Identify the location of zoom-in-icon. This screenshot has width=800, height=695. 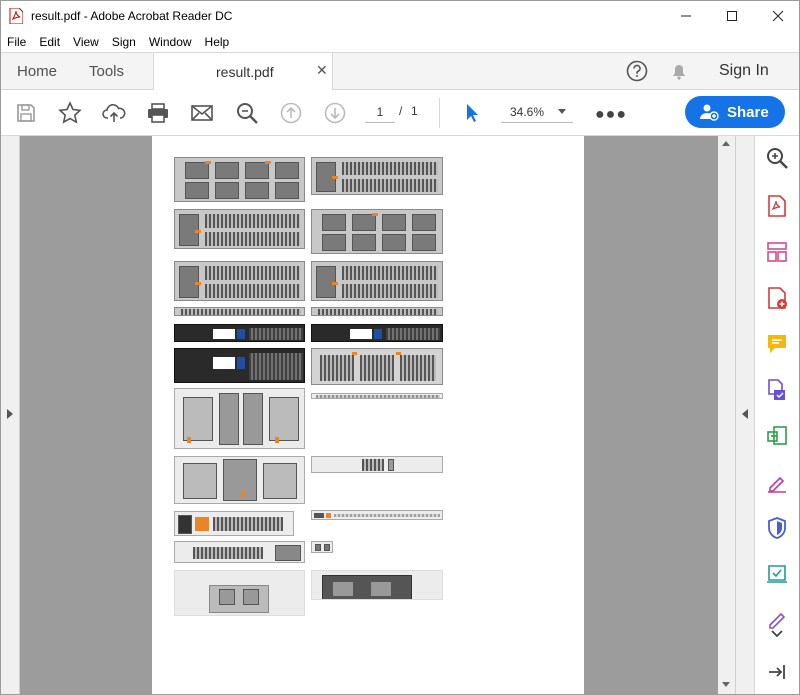
(777, 158).